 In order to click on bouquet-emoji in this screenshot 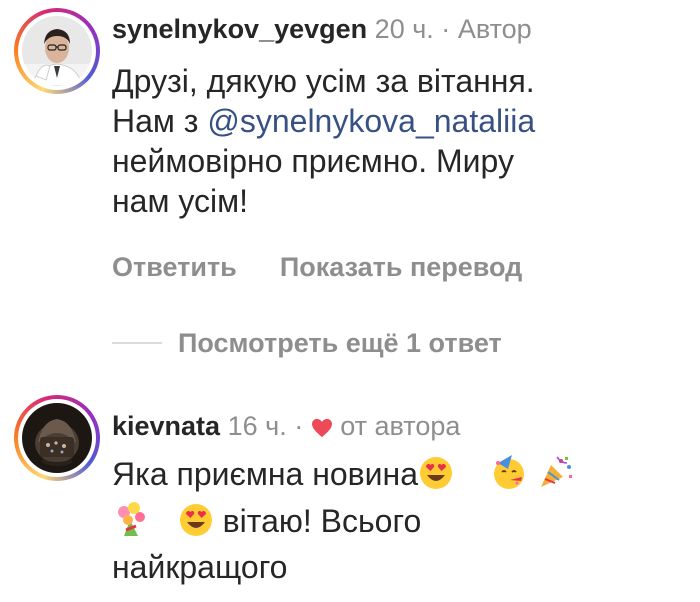, I will do `click(131, 523)`.